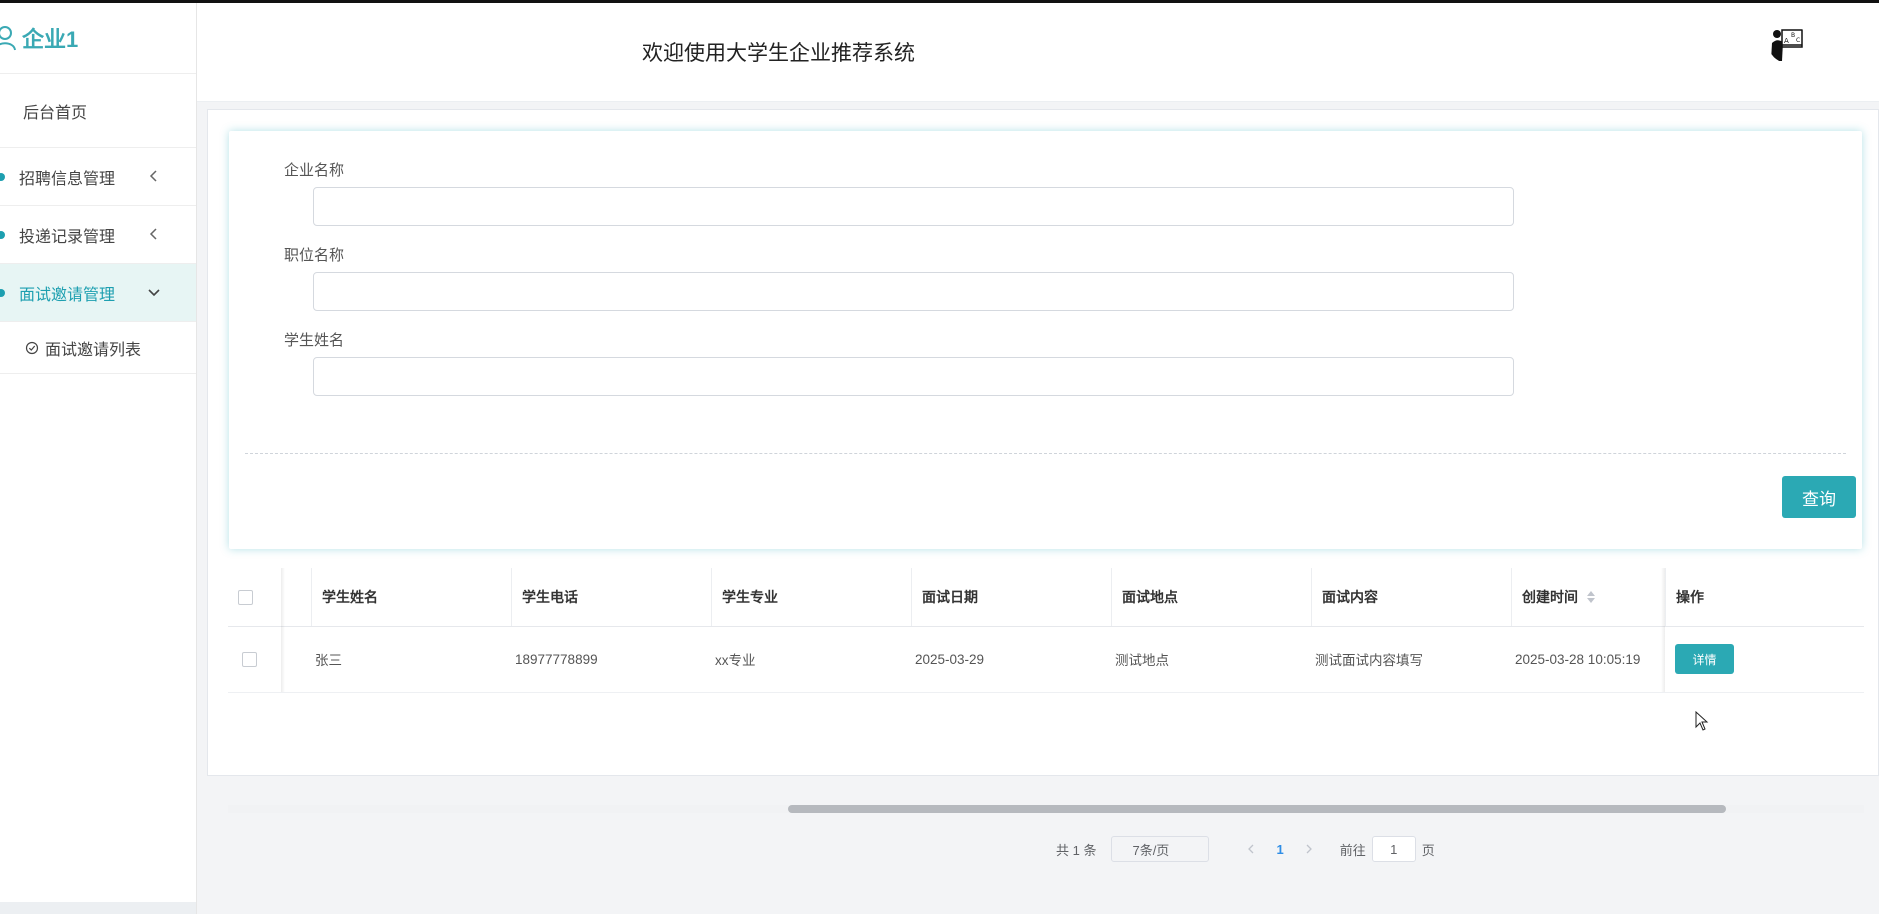 The image size is (1879, 914). I want to click on pagination-total: 共 1 条, so click(1076, 850).